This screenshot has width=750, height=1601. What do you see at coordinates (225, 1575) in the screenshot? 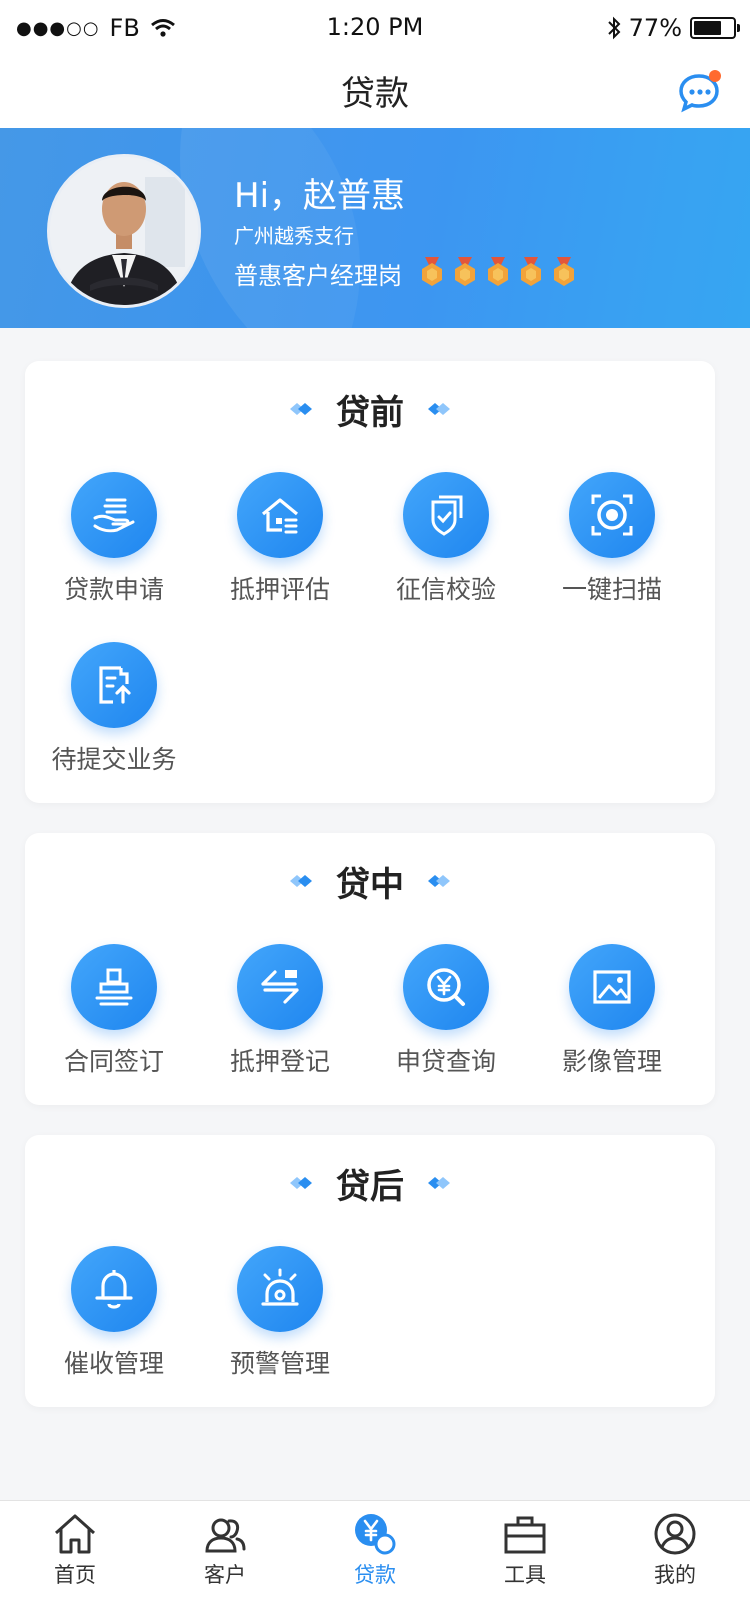
I see `tab-label: 客户` at bounding box center [225, 1575].